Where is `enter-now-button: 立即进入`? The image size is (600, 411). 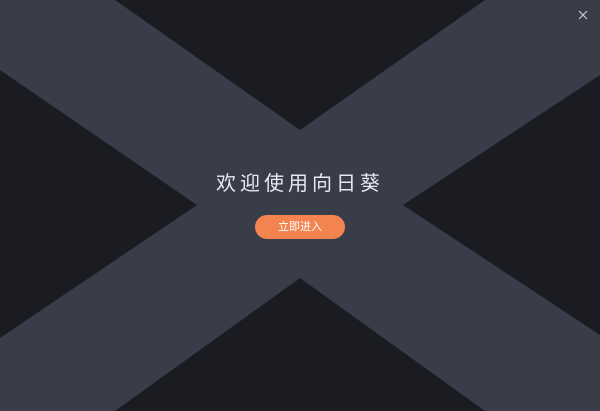
enter-now-button: 立即进入 is located at coordinates (300, 227).